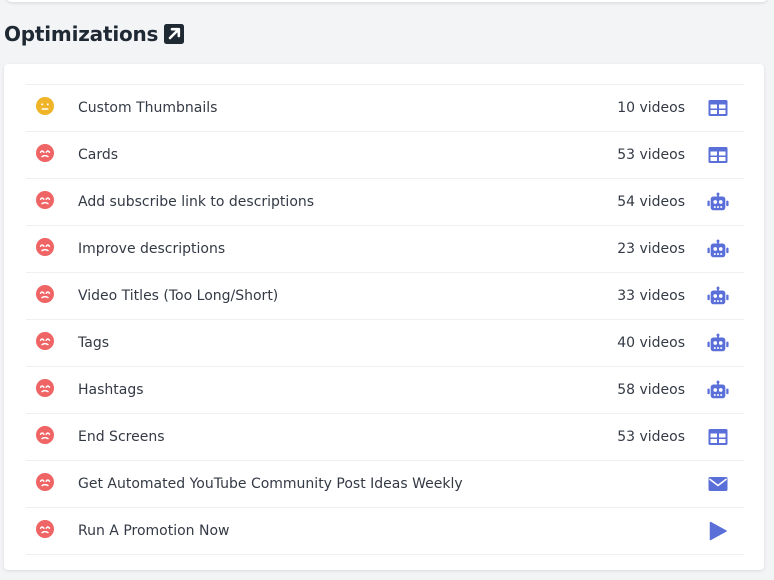 This screenshot has width=774, height=580. What do you see at coordinates (718, 484) in the screenshot?
I see `envelope-icon` at bounding box center [718, 484].